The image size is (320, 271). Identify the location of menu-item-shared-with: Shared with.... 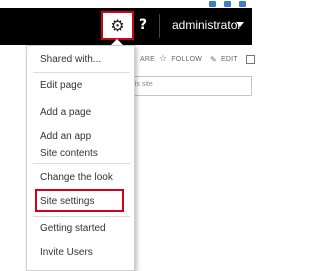
(70, 59).